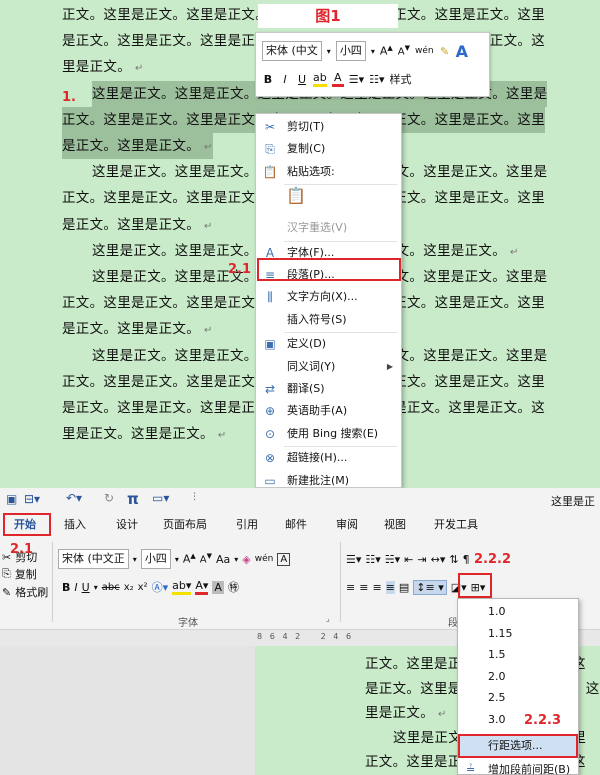 This screenshot has width=600, height=775. I want to click on para-row-1: ☰▾ ☷▾ ☵▾ ⇤ ⇥ ↔▾ ⇅ ¶, so click(408, 559).